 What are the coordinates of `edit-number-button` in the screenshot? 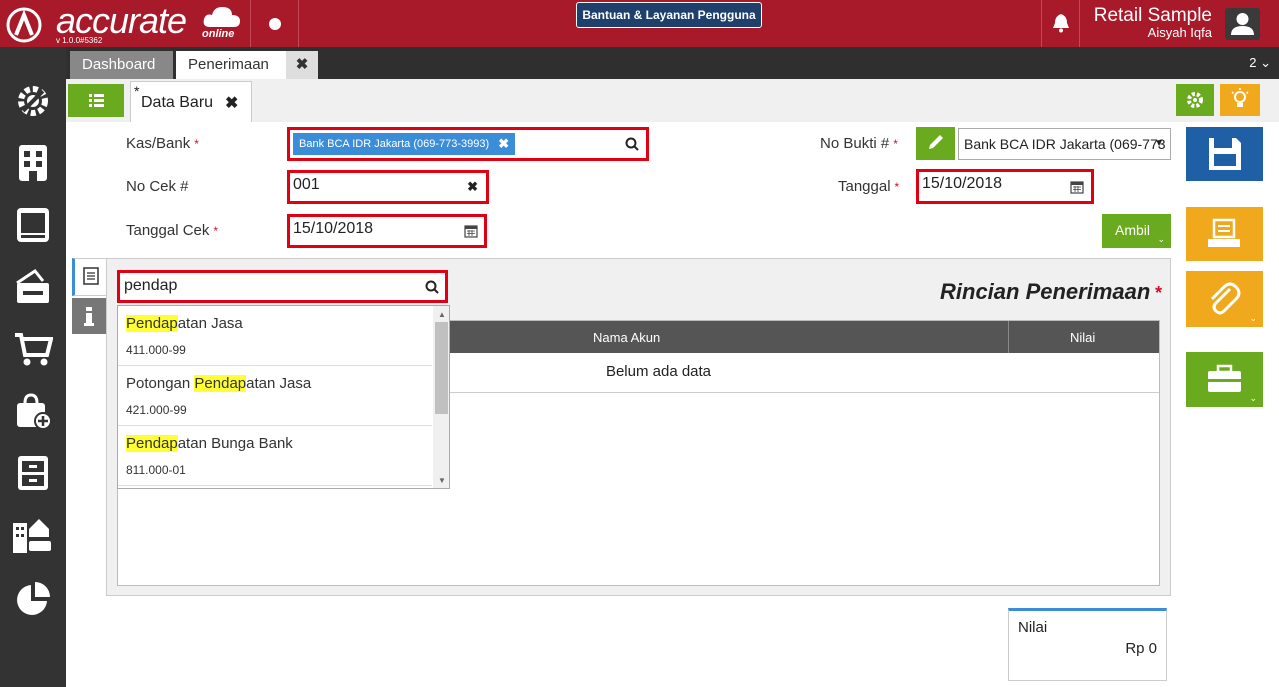 It's located at (935, 143).